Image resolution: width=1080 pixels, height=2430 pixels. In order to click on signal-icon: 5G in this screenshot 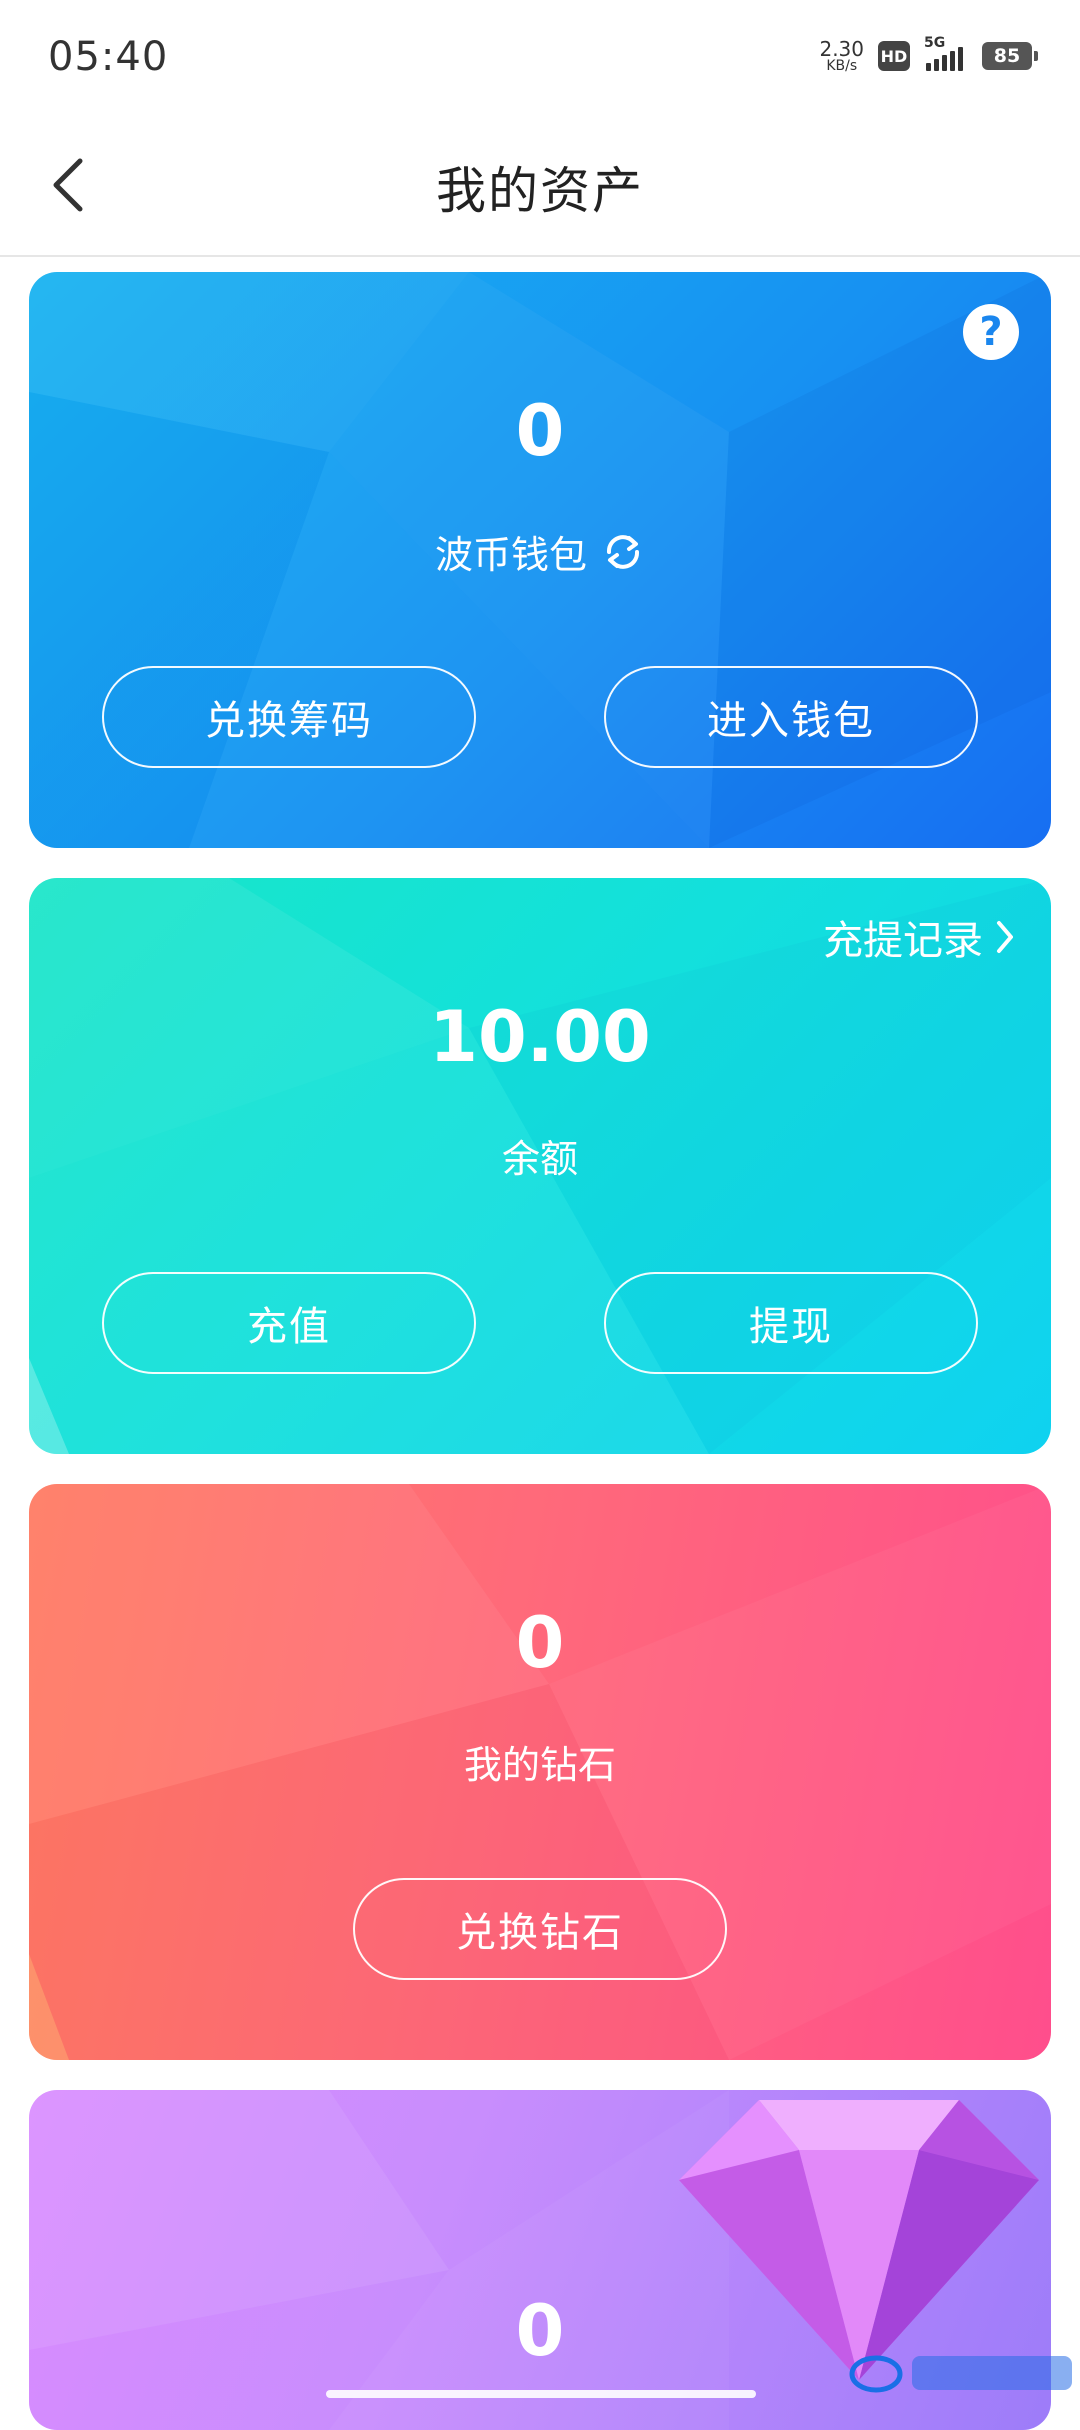, I will do `click(946, 53)`.